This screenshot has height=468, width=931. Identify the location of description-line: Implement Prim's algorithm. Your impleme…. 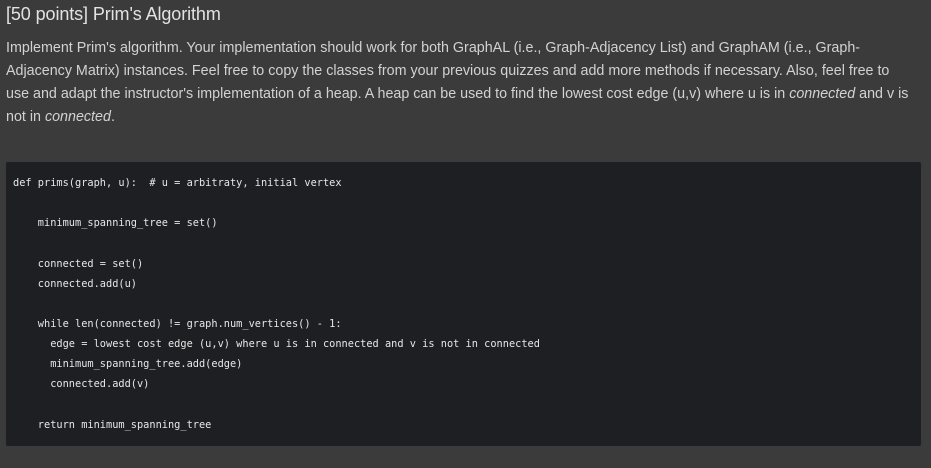
(433, 48).